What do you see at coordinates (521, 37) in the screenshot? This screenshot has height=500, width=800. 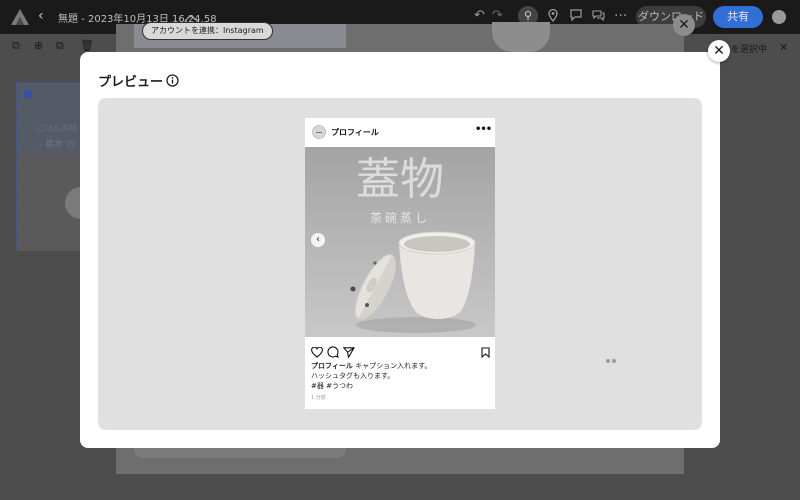 I see `dish-image` at bounding box center [521, 37].